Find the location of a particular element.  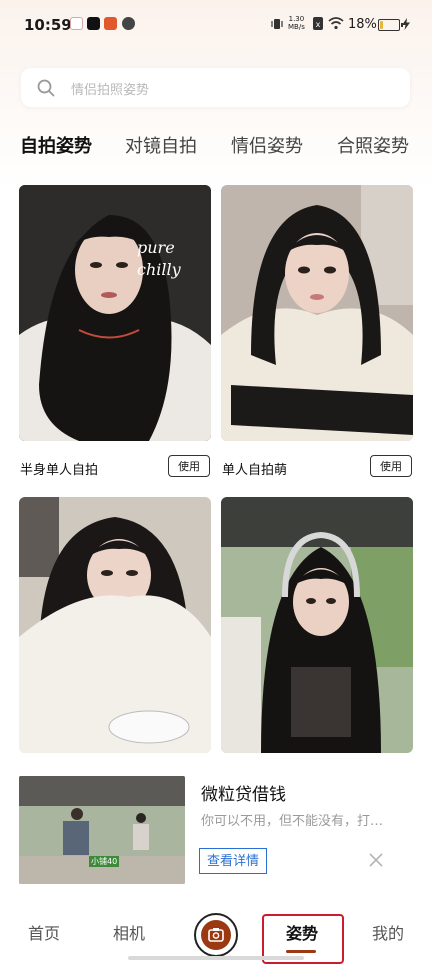

svg-text: x is located at coordinates (318, 24).